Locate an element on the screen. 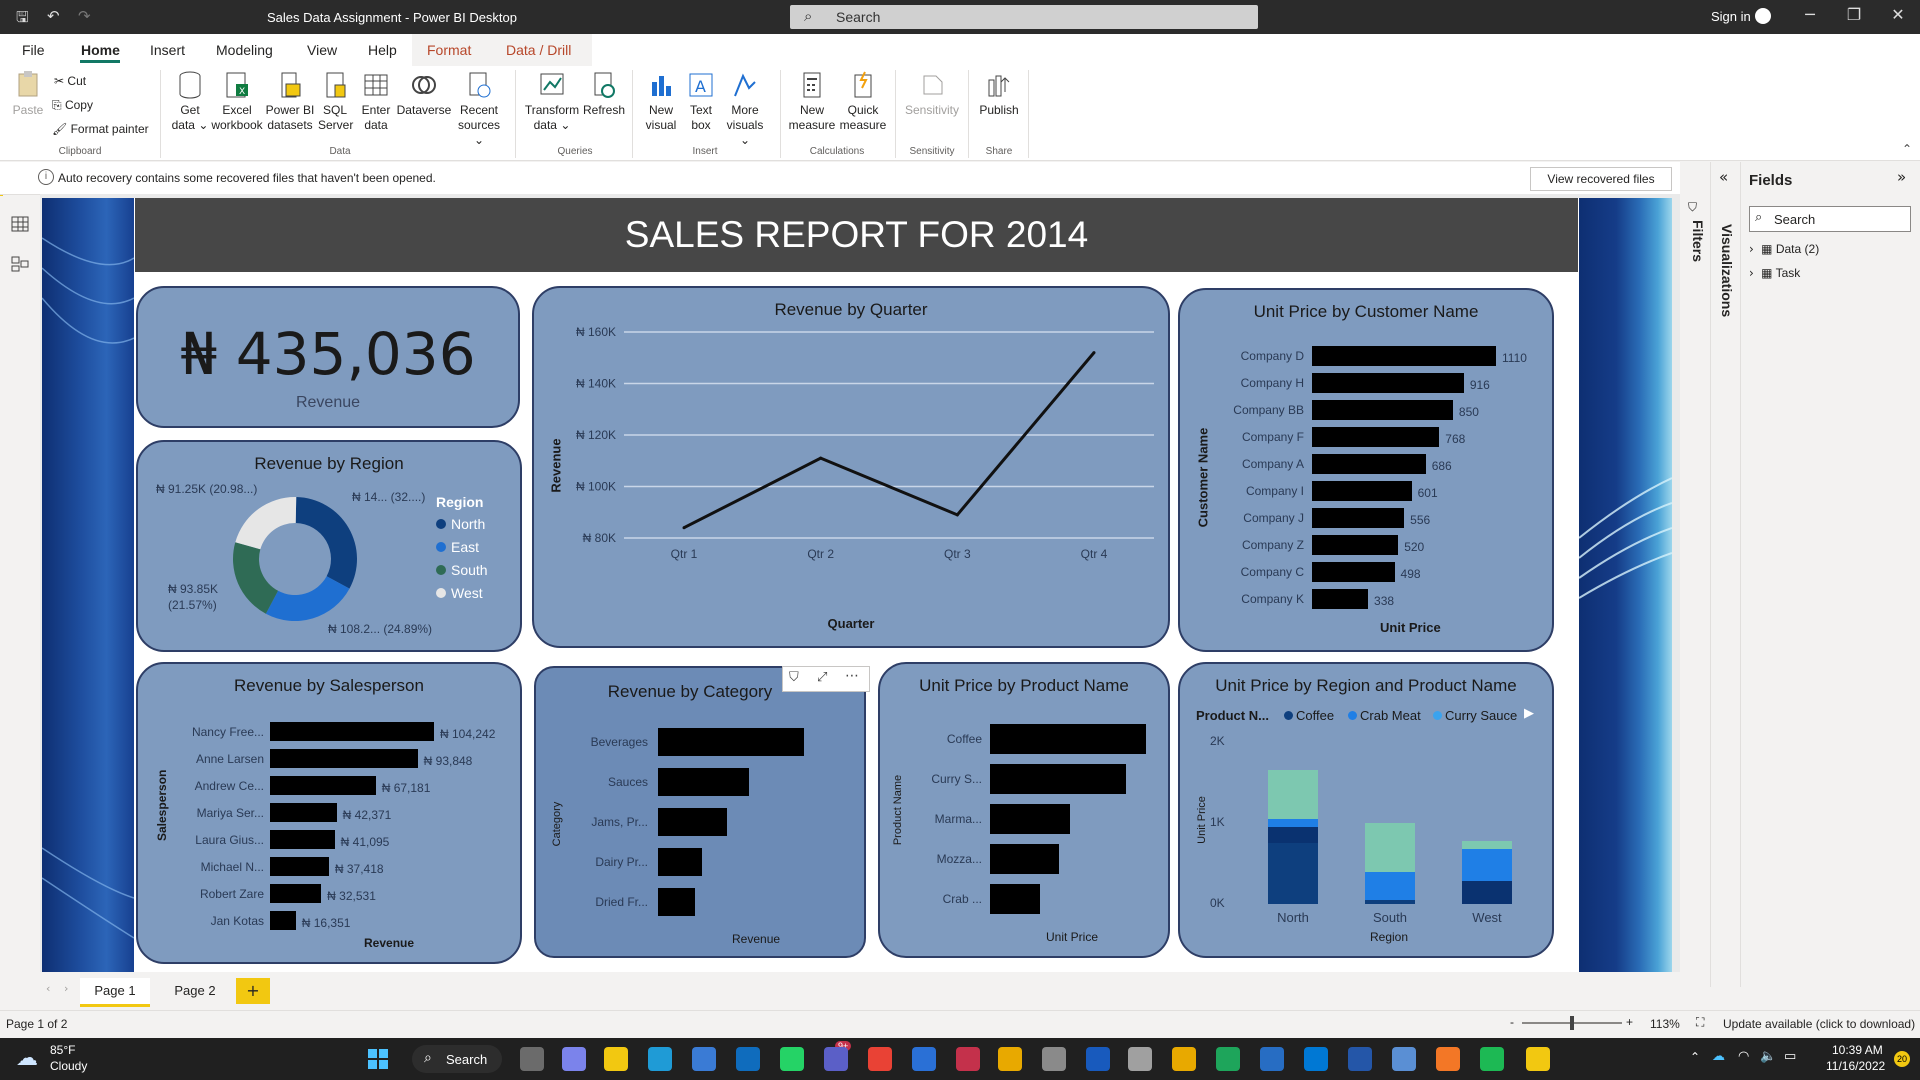 The image size is (1920, 1080). spotify-icon is located at coordinates (1492, 1059).